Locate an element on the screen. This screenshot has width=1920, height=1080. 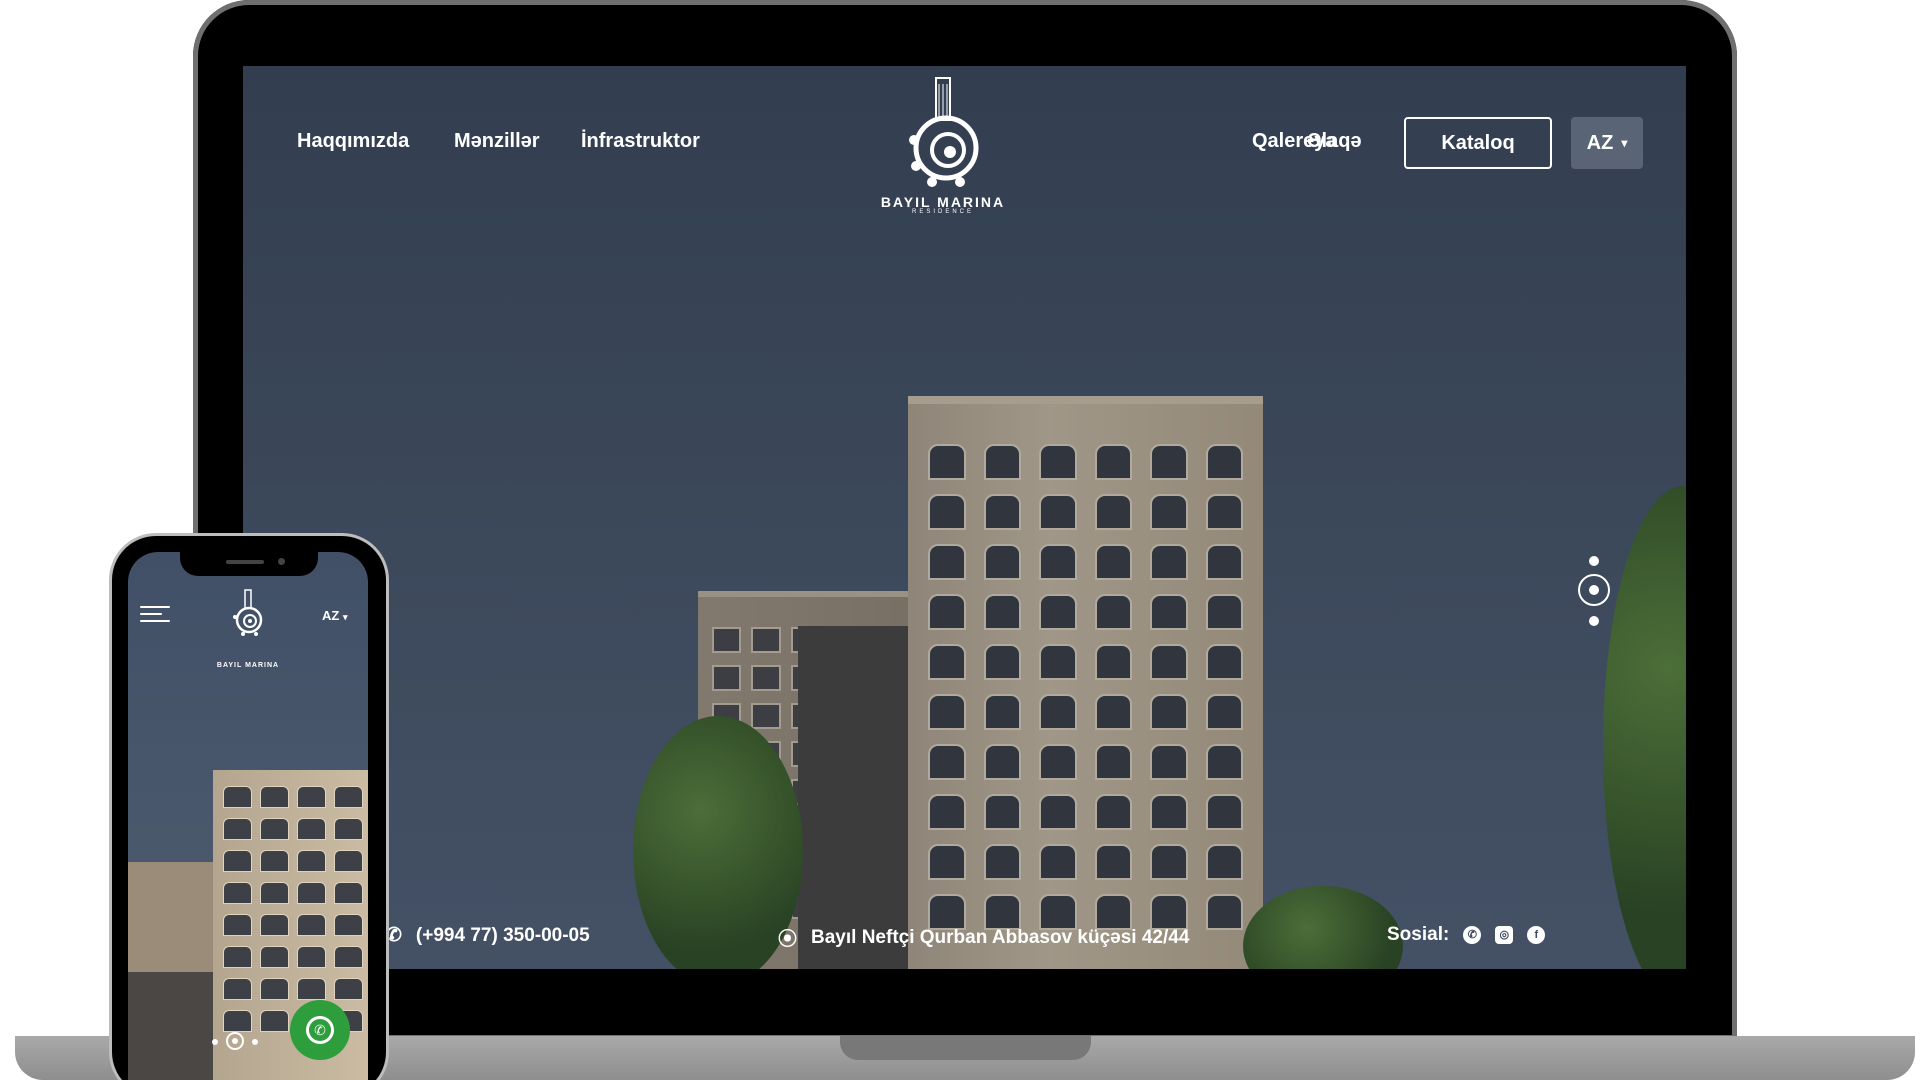
nav-contact: Əlaqə is located at coordinates (1334, 141).